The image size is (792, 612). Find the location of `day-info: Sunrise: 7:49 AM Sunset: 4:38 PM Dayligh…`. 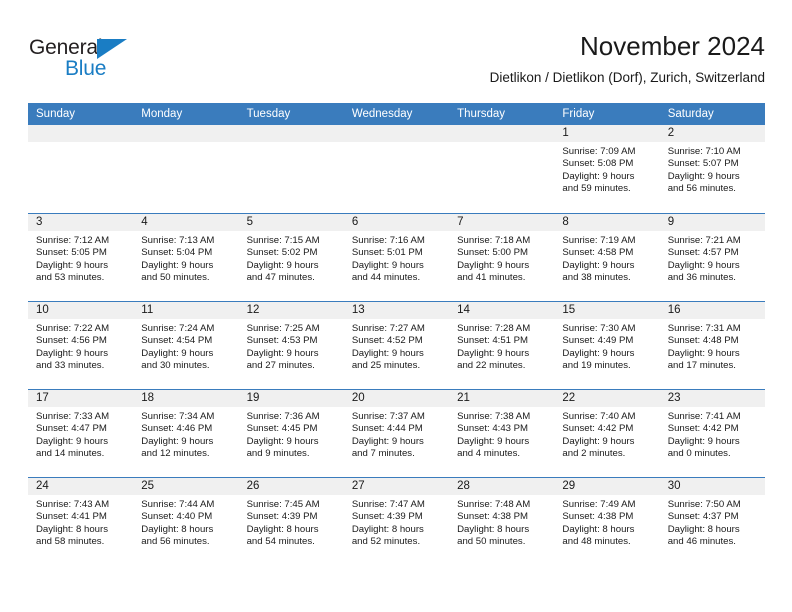

day-info: Sunrise: 7:49 AM Sunset: 4:38 PM Dayligh… is located at coordinates (606, 522).